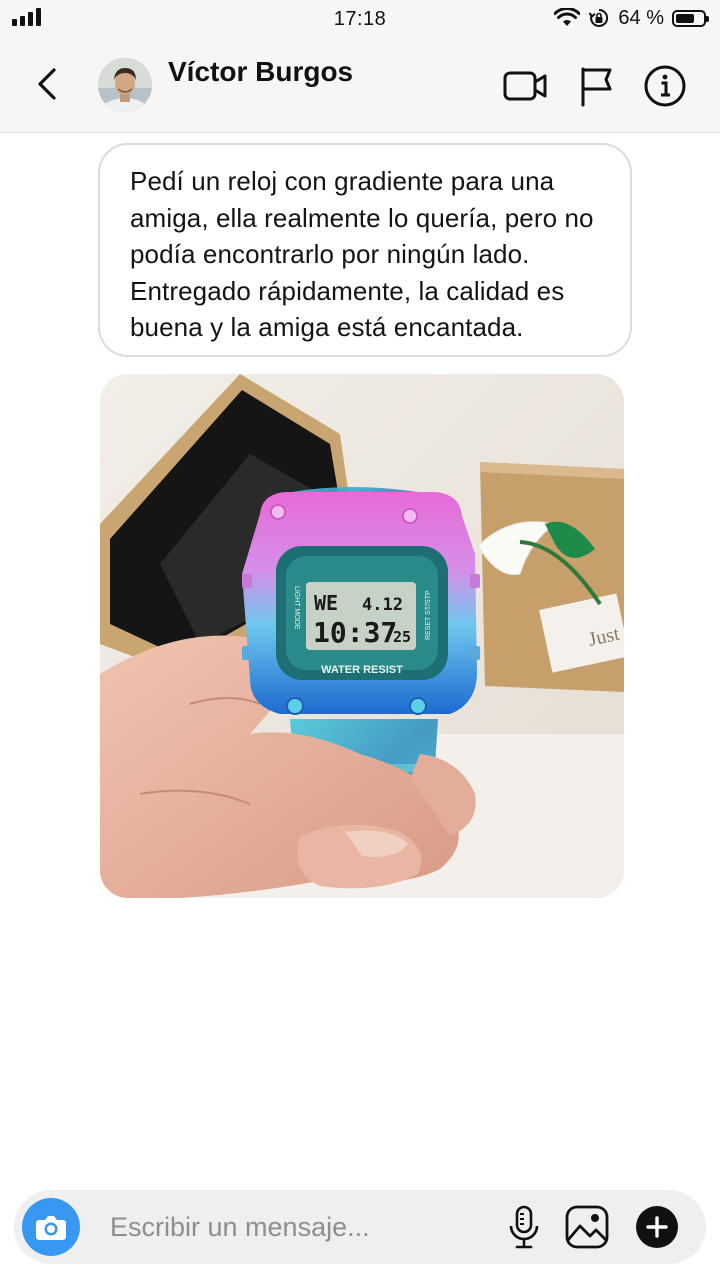 Image resolution: width=720 pixels, height=1280 pixels. Describe the element at coordinates (402, 637) in the screenshot. I see `watch-seconds: 25` at that location.